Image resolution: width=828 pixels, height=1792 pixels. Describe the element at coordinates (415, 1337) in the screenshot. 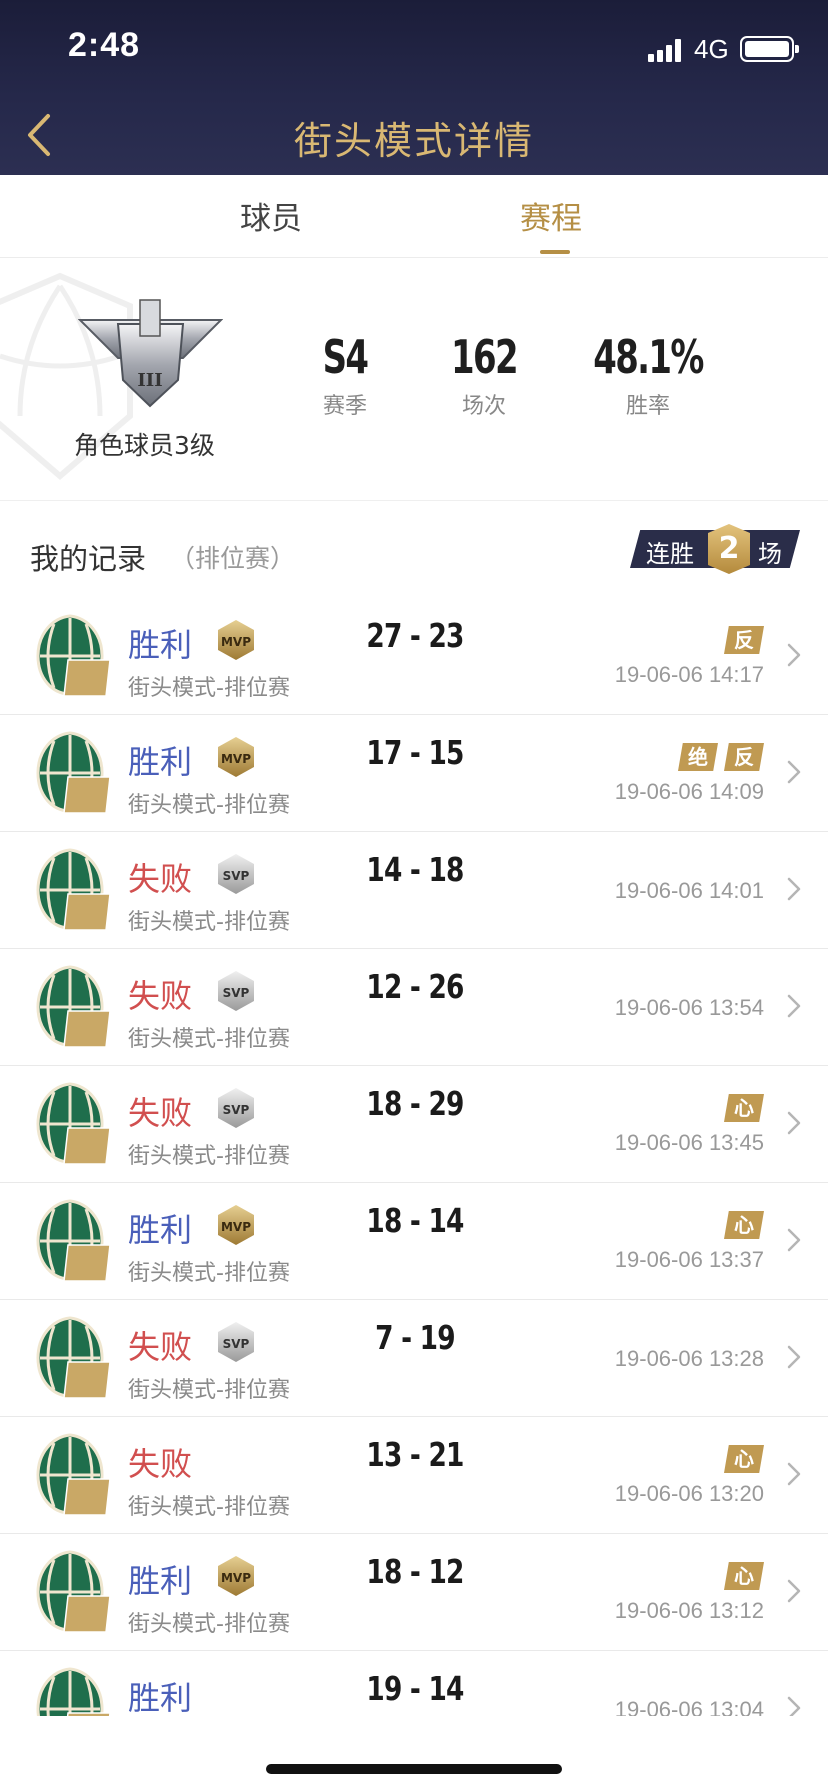

I see `match-score: 7 - 19` at that location.